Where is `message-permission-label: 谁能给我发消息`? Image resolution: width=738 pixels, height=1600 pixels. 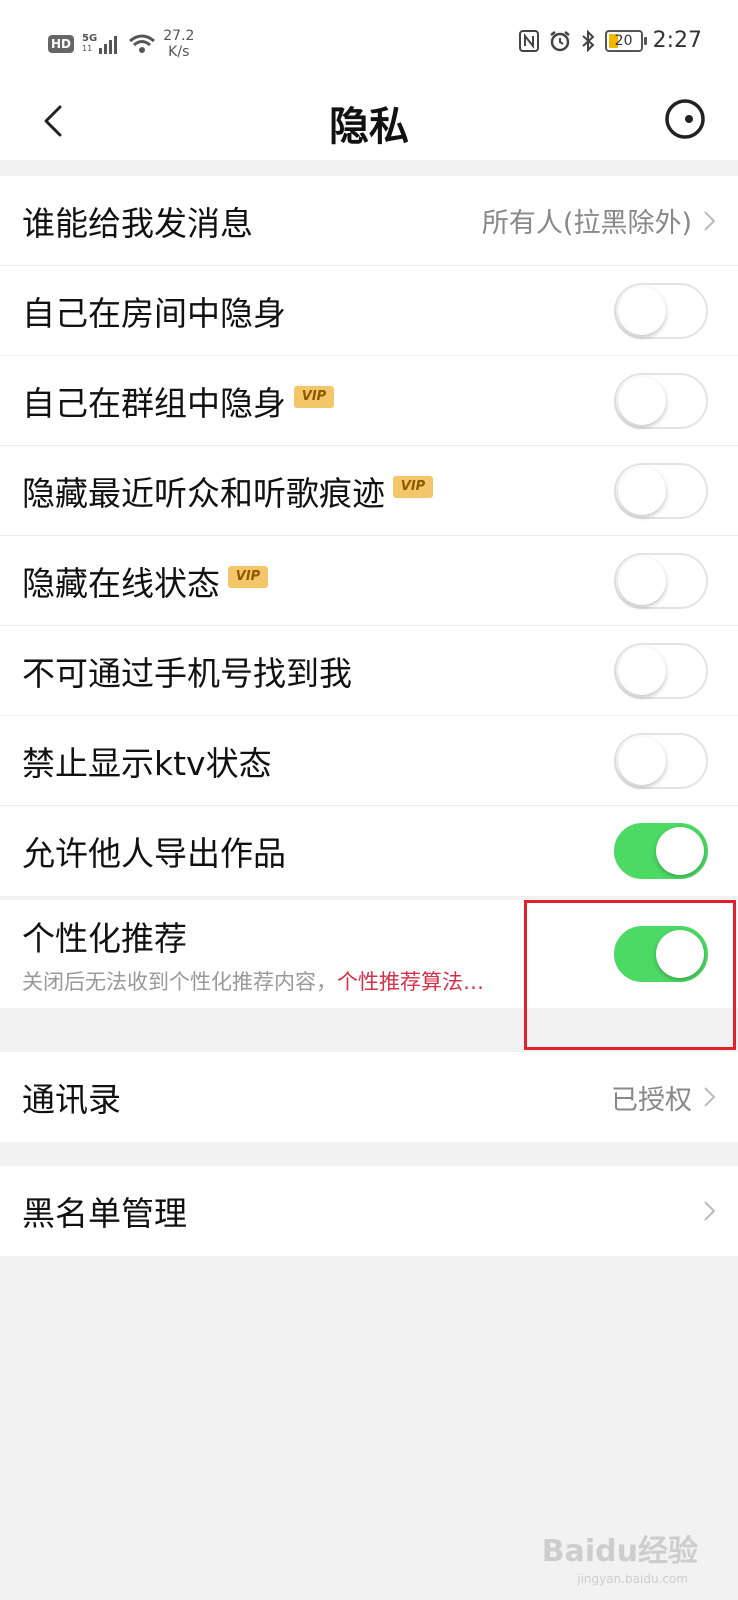 message-permission-label: 谁能给我发消息 is located at coordinates (137, 223).